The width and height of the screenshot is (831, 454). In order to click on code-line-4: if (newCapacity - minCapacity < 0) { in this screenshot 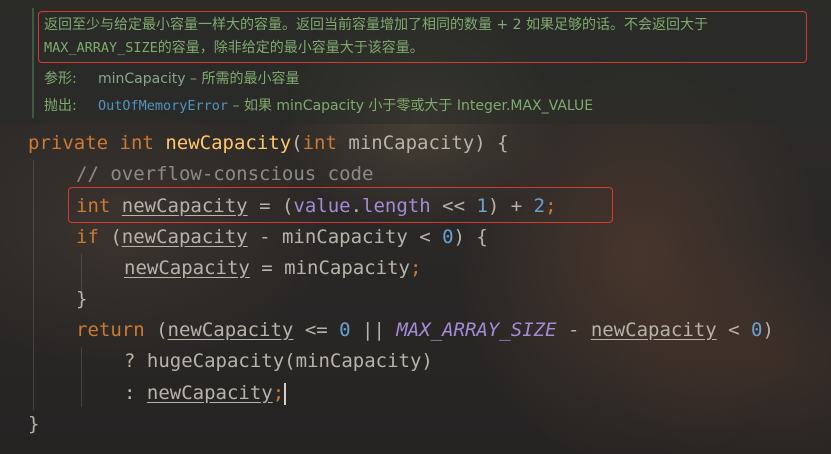, I will do `click(282, 237)`.